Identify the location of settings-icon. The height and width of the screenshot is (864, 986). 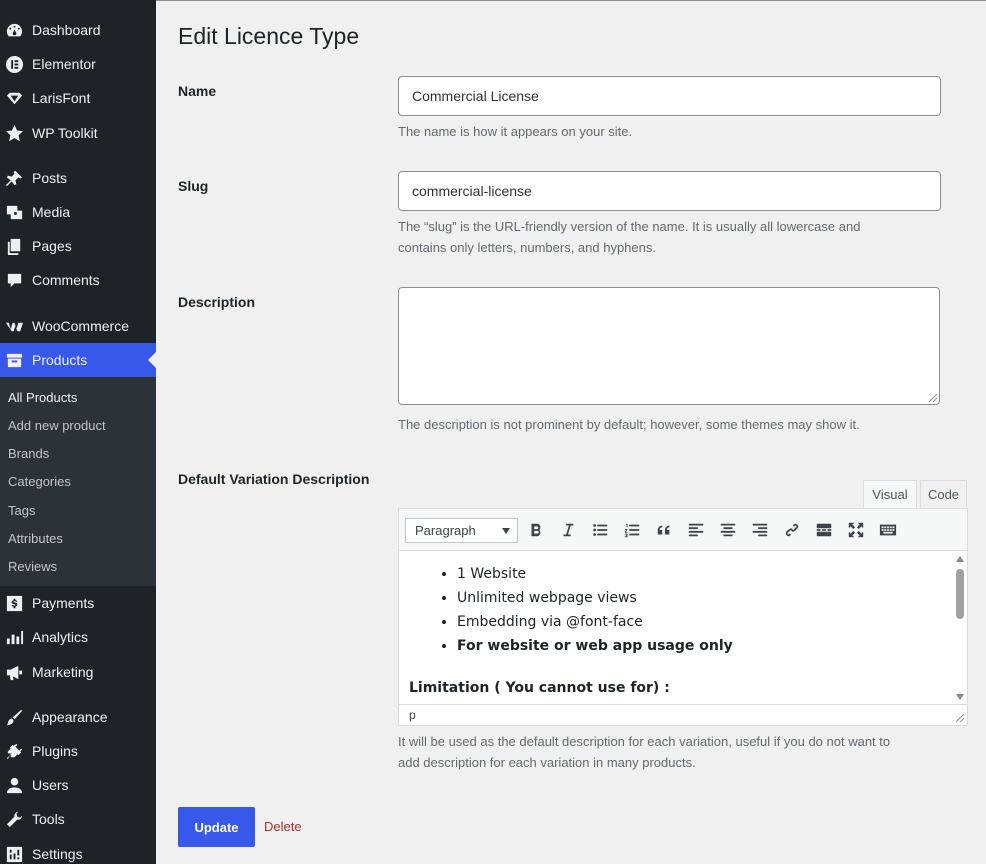
(14, 854).